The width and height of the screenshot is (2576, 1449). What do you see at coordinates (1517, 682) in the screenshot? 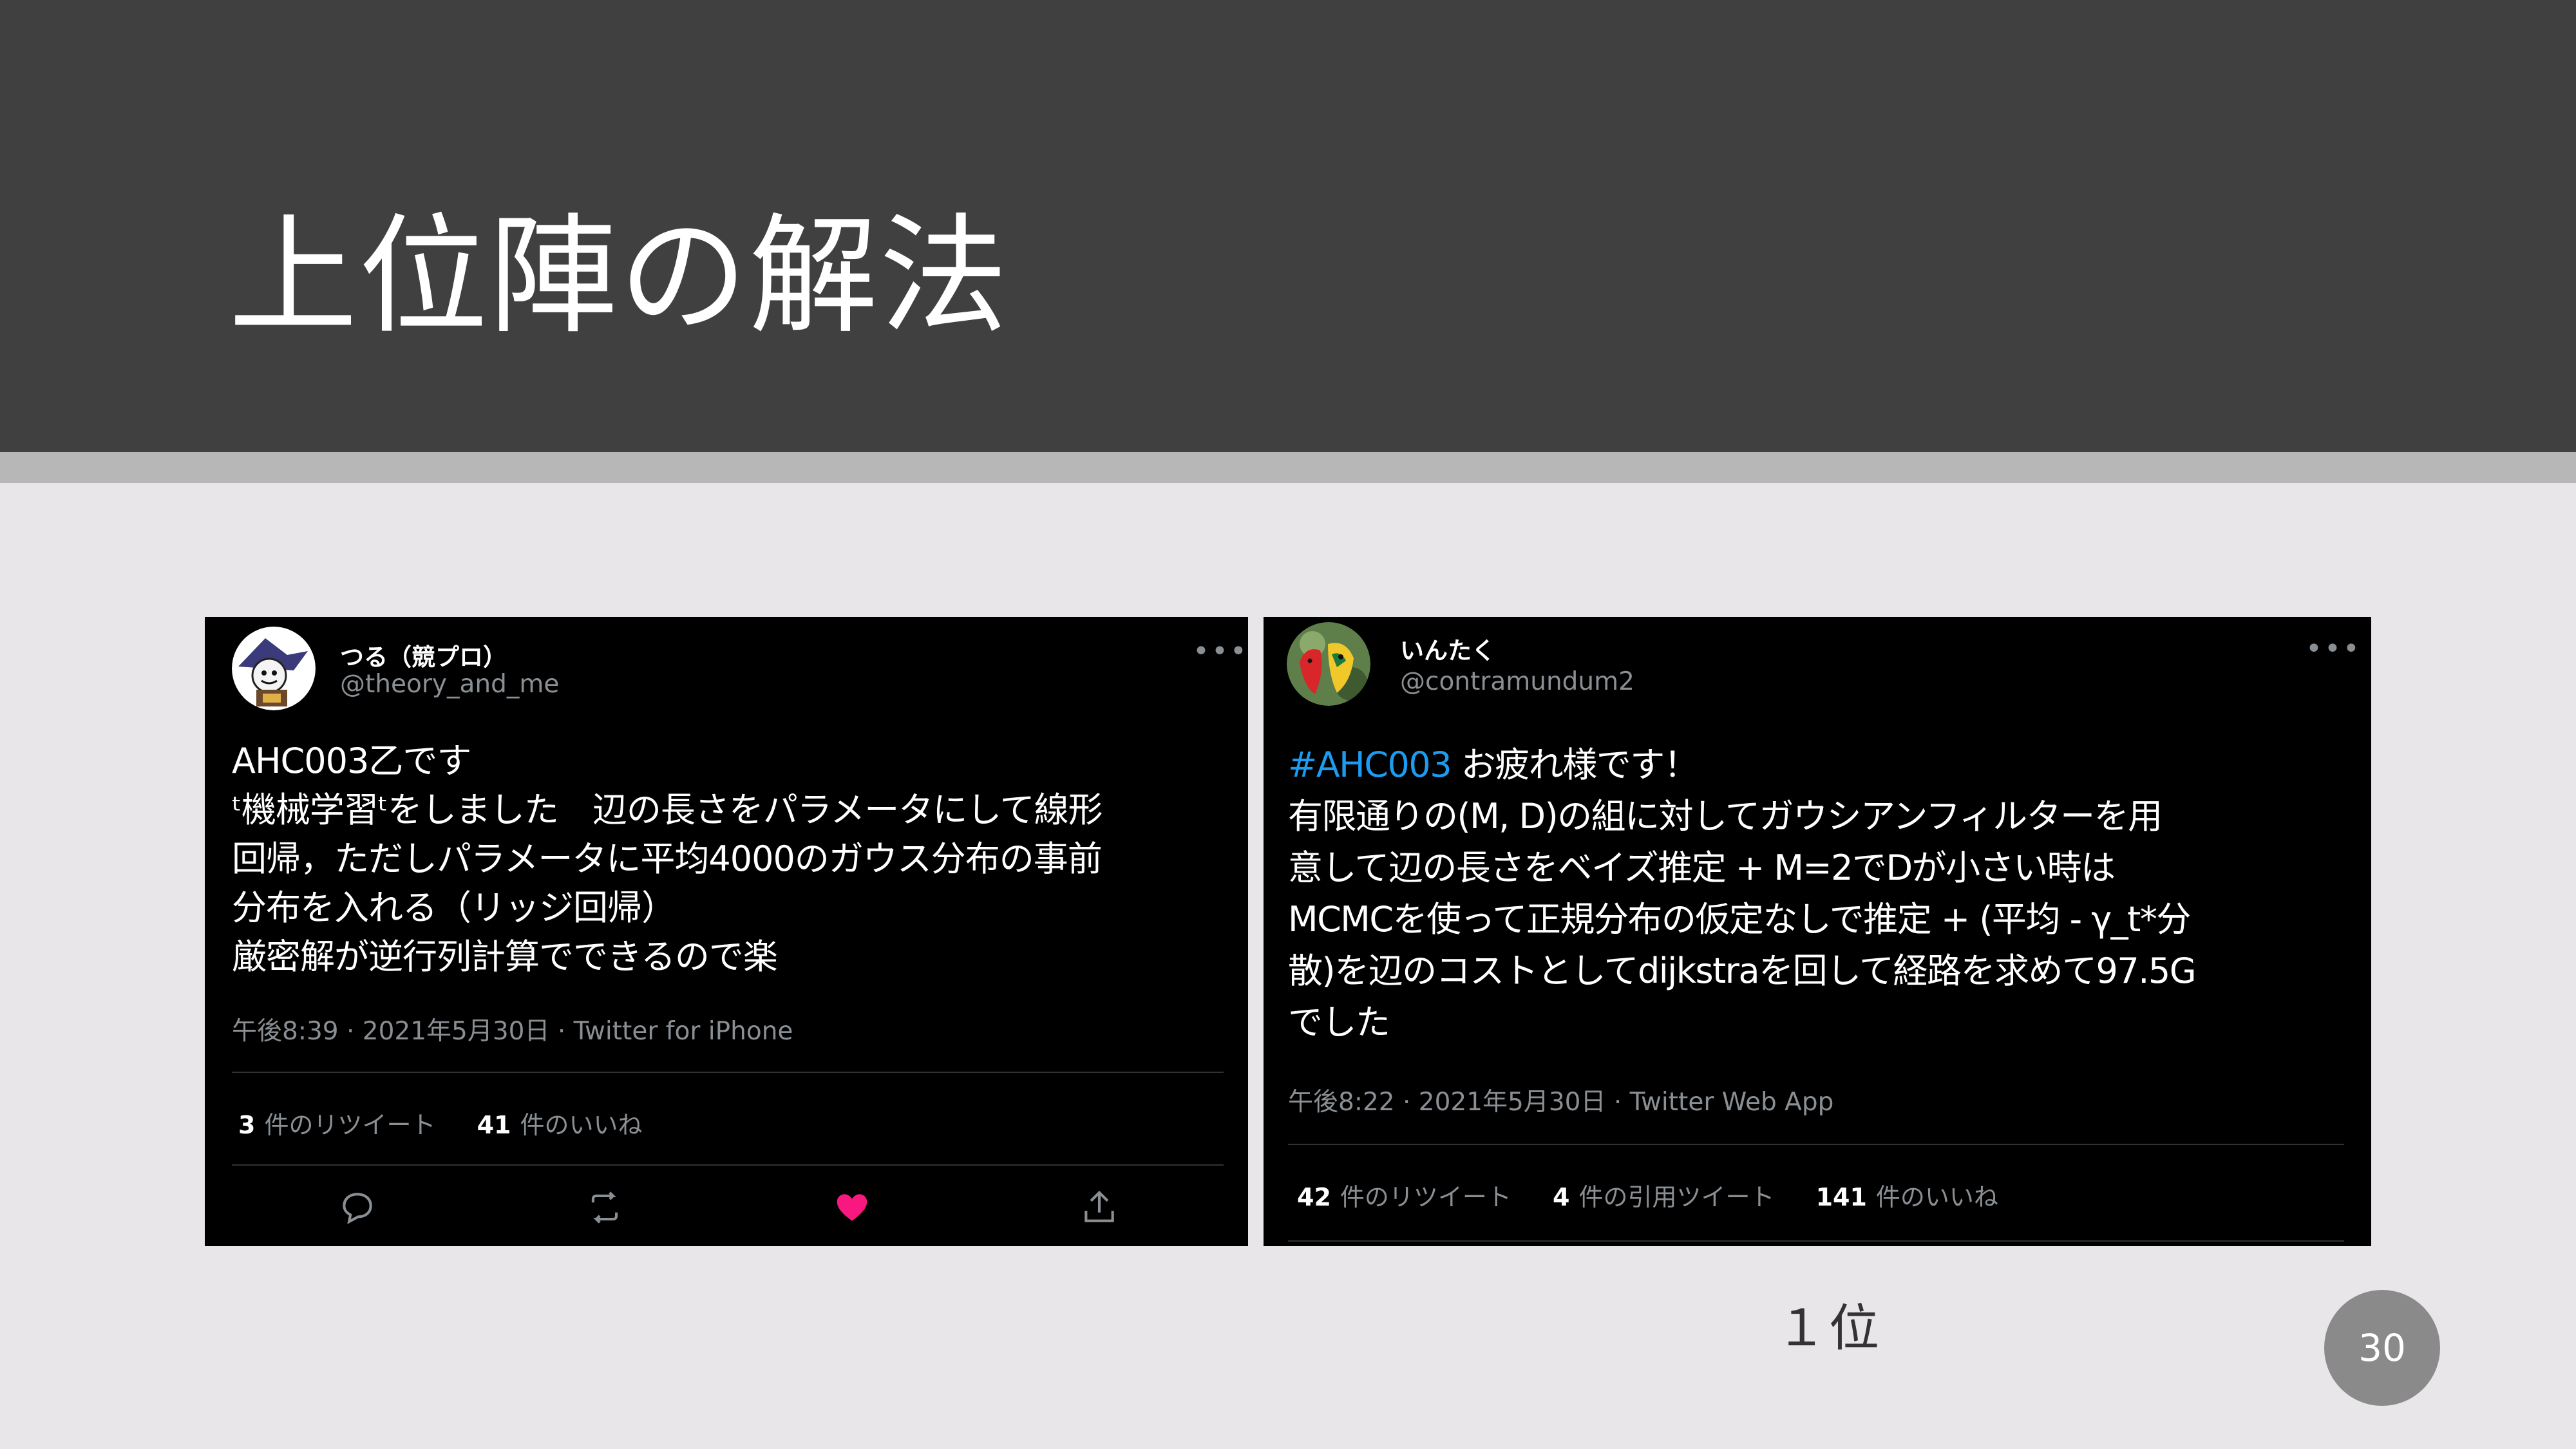
I see `handle: @contramundum2` at bounding box center [1517, 682].